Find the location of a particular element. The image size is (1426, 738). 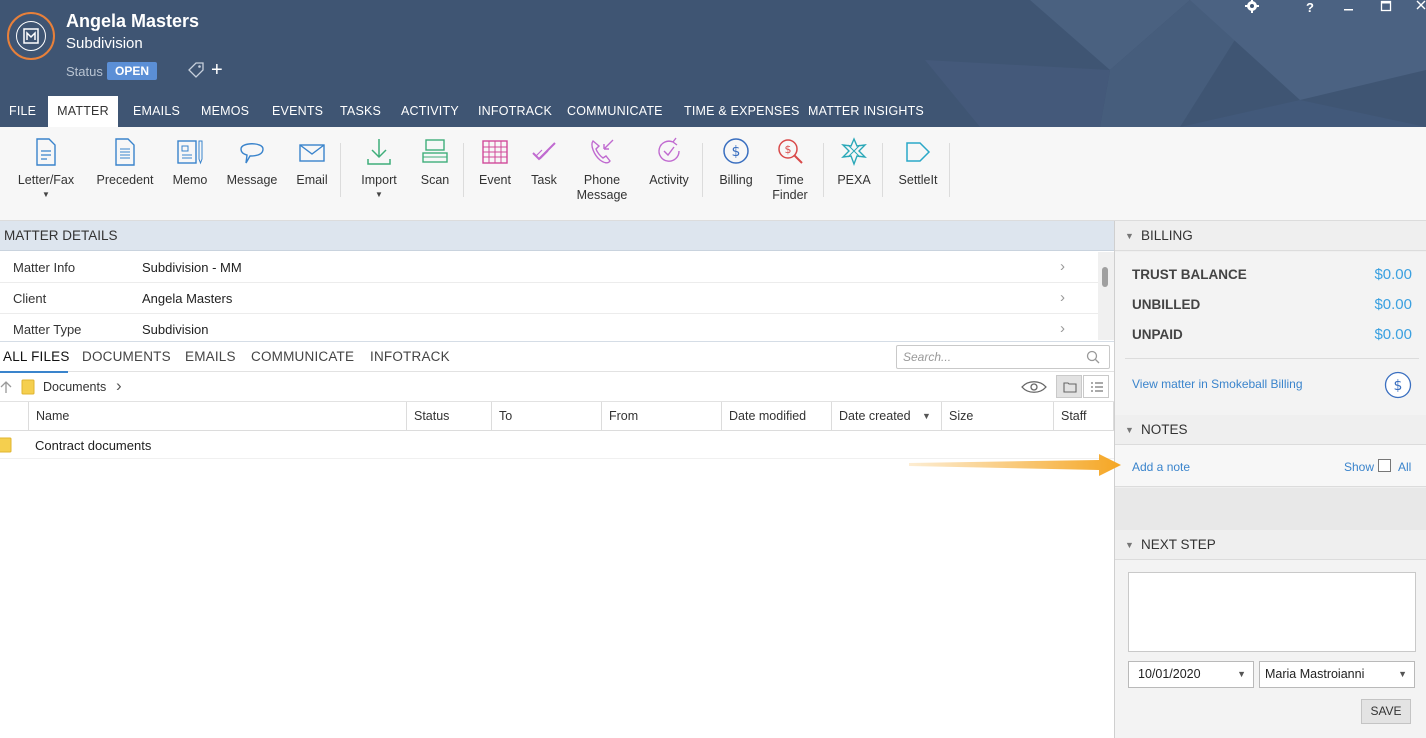

show-all-checkbox is located at coordinates (1384, 465).